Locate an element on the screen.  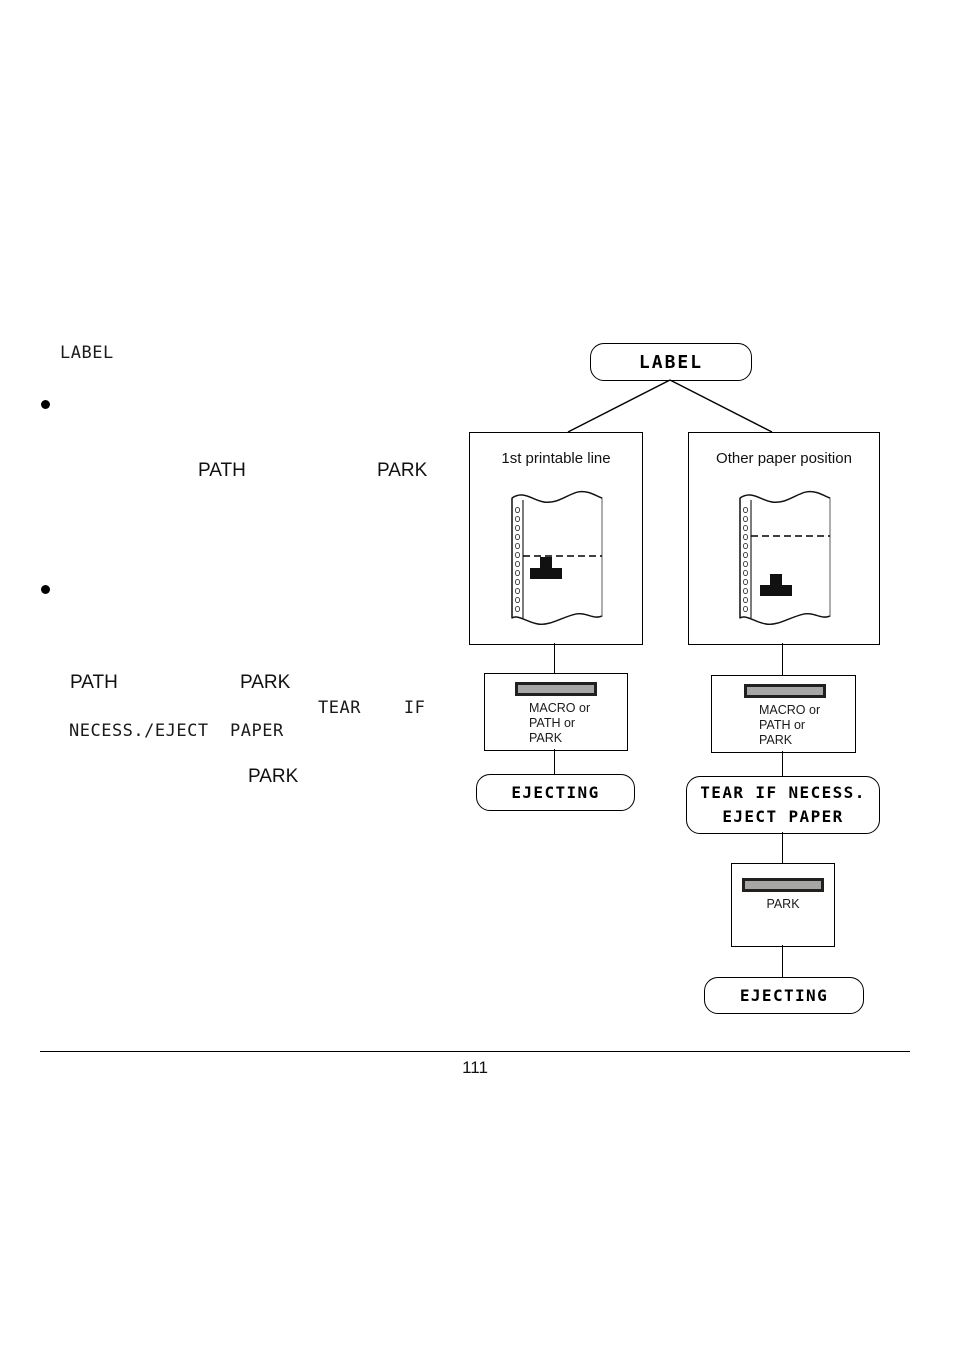
footer-divider is located at coordinates (475, 1051).